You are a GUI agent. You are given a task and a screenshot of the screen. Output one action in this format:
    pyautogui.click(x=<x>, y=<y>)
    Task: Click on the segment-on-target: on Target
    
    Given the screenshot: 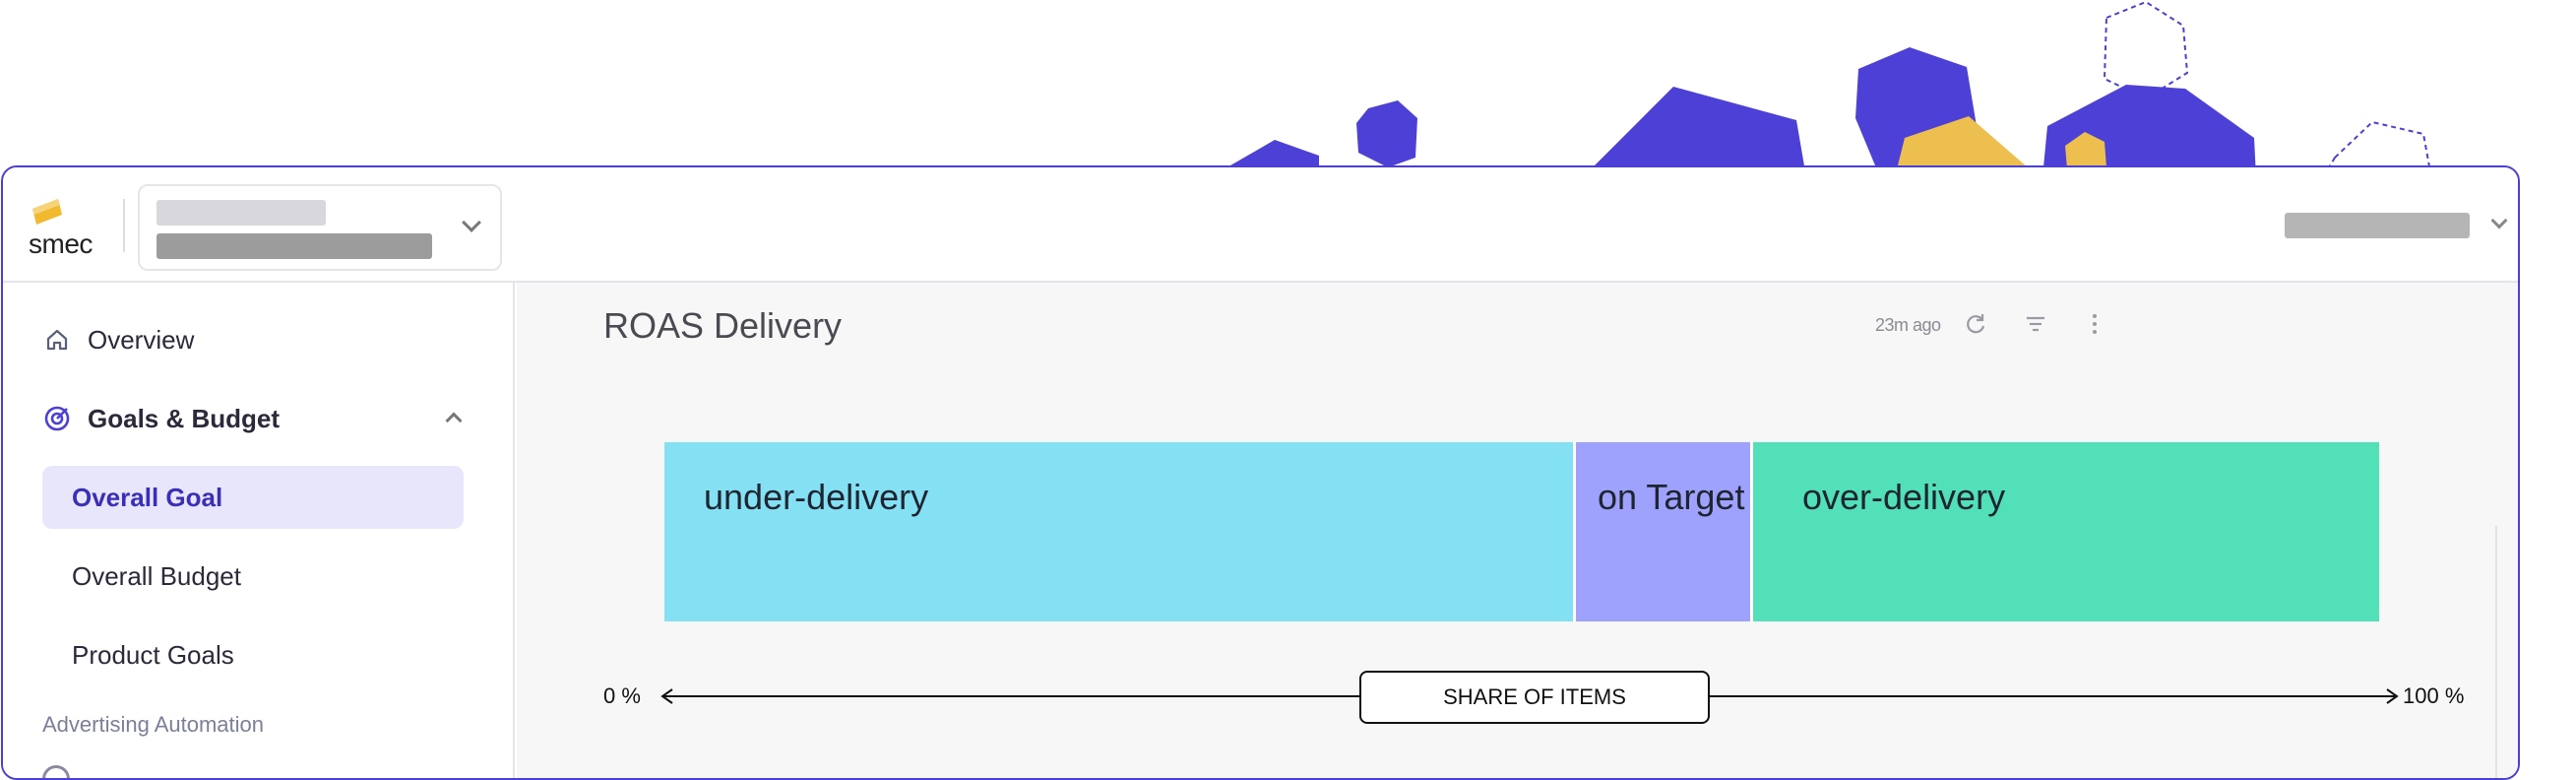 What is the action you would take?
    pyautogui.click(x=1663, y=531)
    